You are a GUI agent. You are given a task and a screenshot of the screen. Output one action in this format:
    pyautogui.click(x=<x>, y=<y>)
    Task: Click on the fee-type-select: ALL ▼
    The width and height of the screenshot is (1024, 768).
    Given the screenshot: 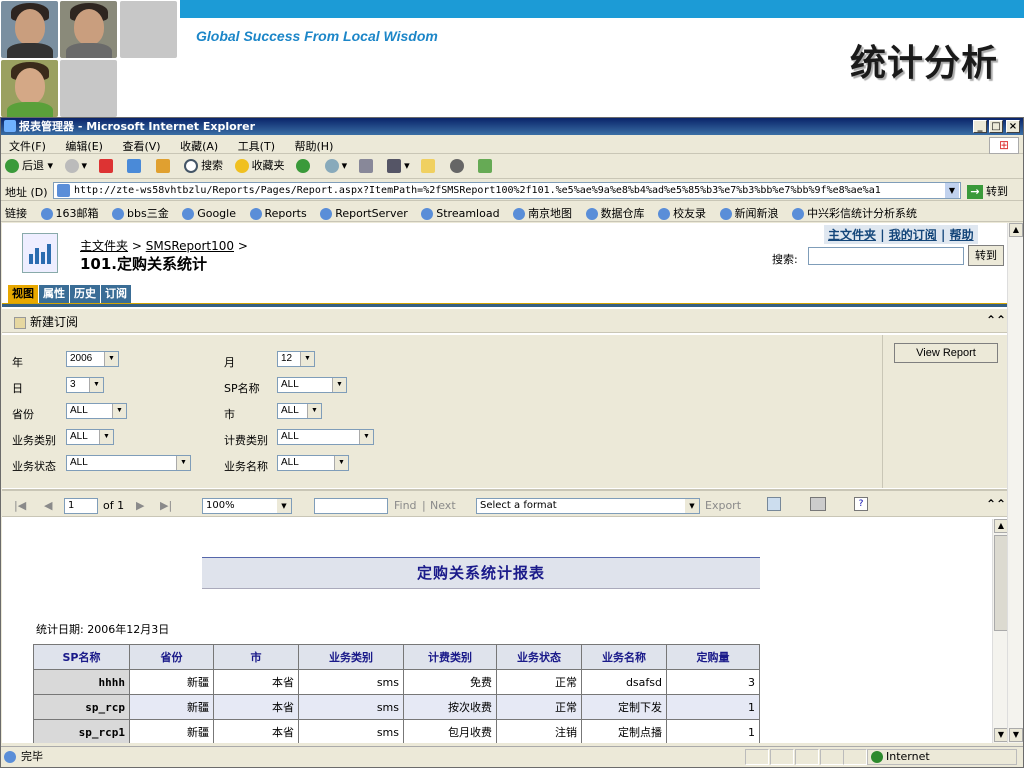 What is the action you would take?
    pyautogui.click(x=325, y=437)
    